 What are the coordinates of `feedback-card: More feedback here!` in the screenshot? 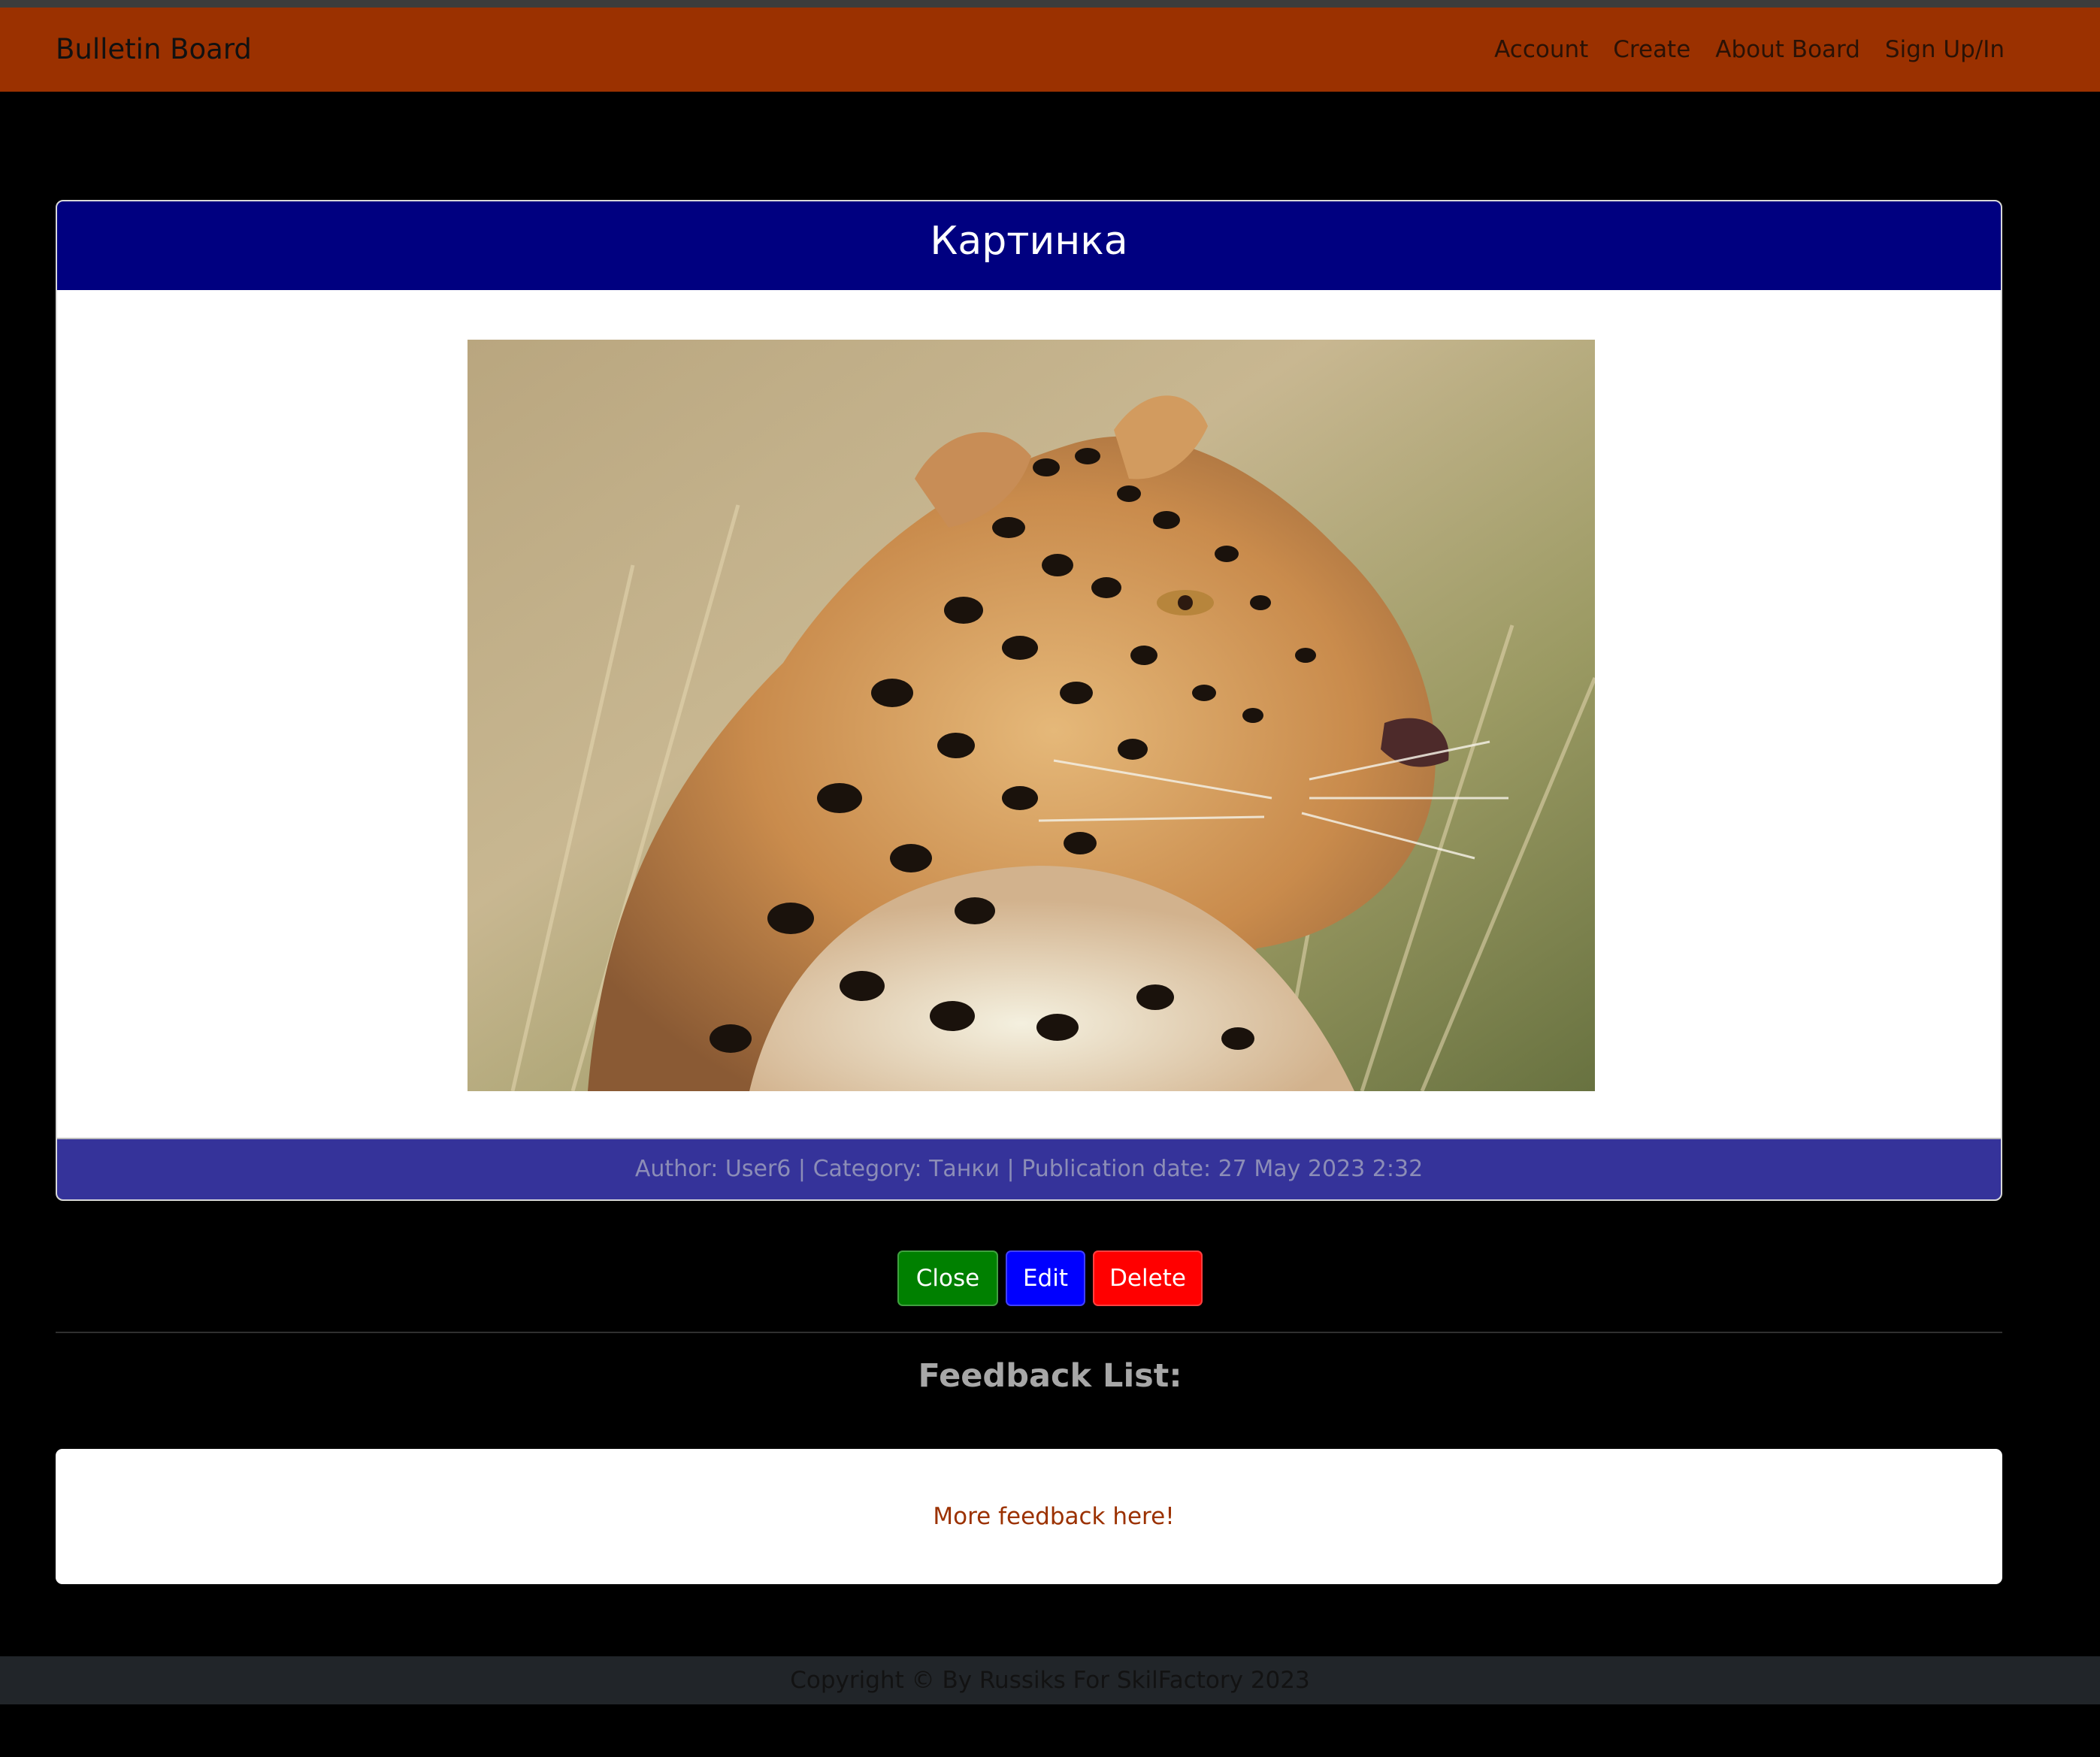 It's located at (1029, 1516).